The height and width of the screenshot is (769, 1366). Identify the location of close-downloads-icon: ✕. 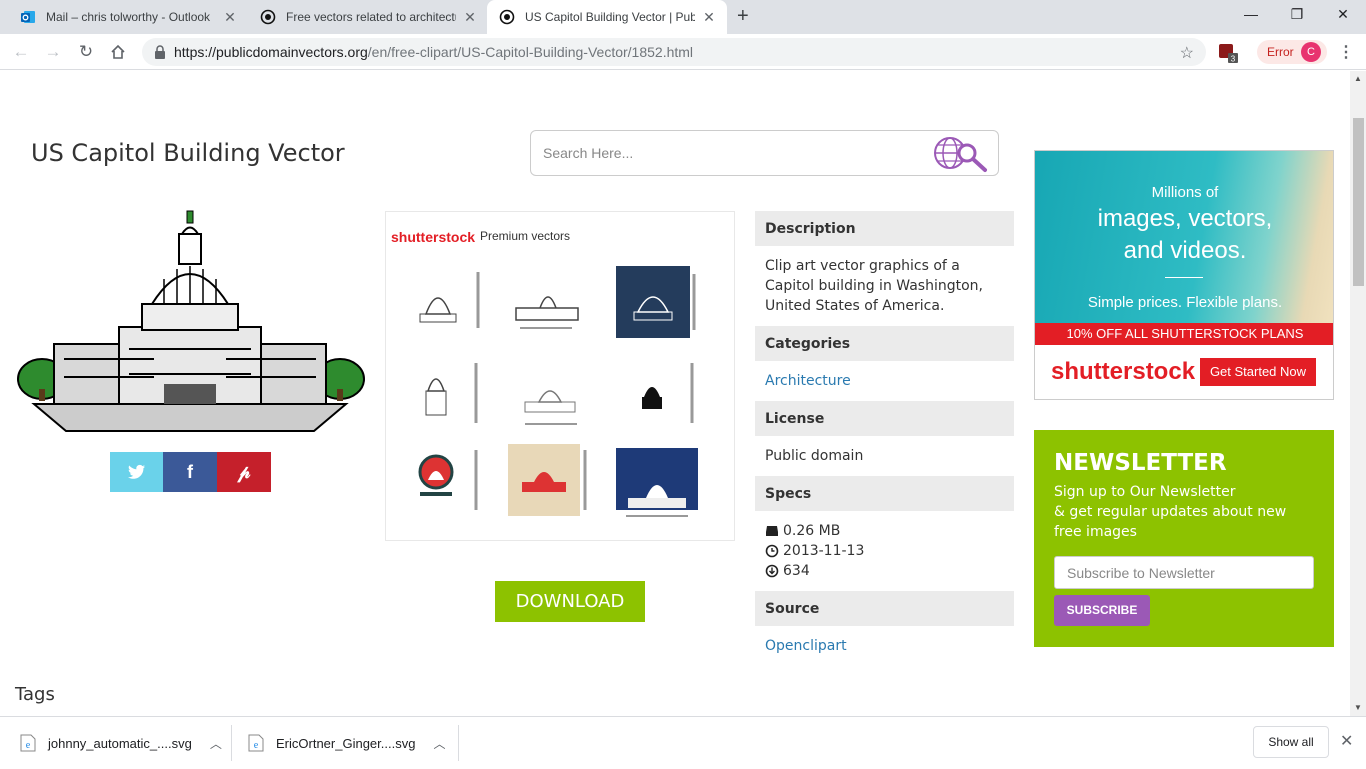
(1346, 741).